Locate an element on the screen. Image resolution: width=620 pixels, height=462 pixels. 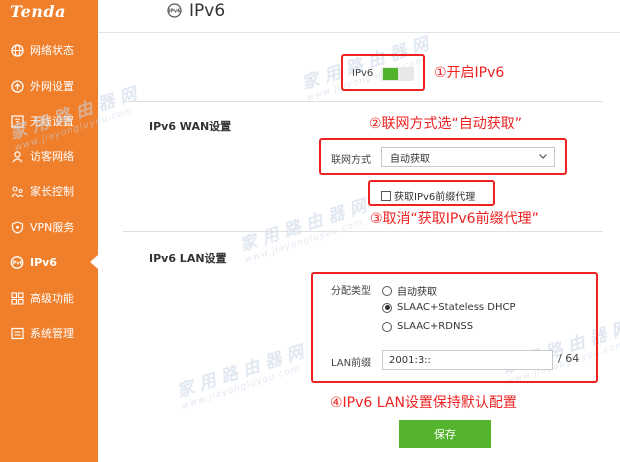
page-header: IPv6 IPv6 is located at coordinates (359, 16).